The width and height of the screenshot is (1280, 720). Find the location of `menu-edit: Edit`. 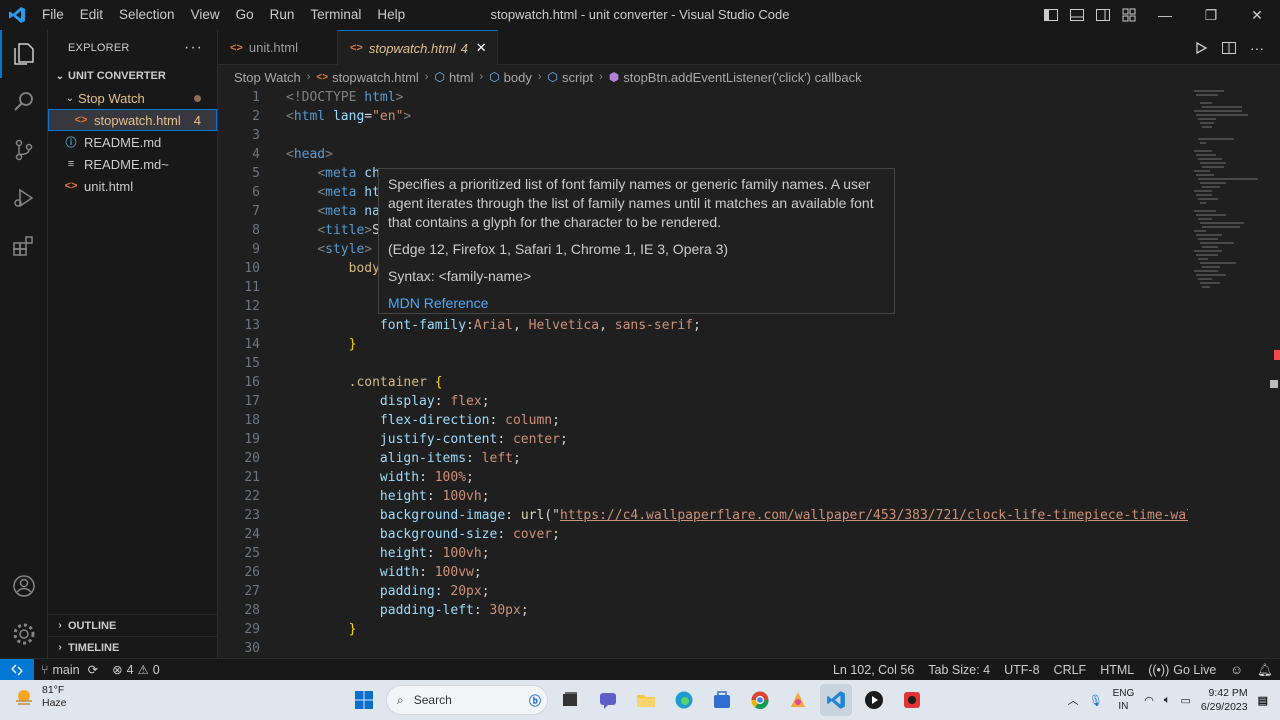

menu-edit: Edit is located at coordinates (91, 15).